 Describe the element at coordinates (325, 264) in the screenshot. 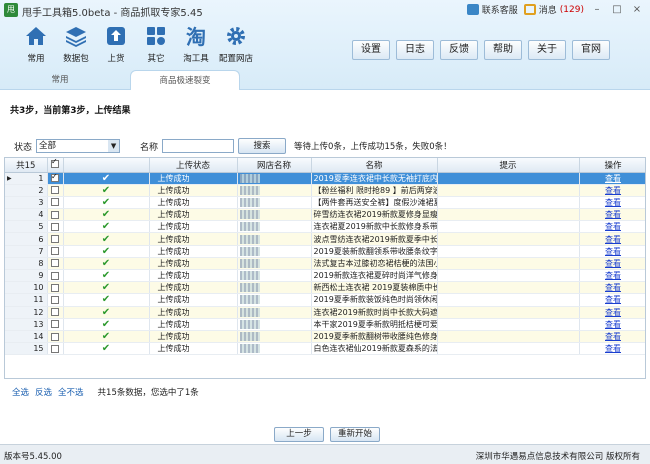

I see `table-row: 8 ✔上传成功 法式复古本过膝初恋裙桔梗的法国小众… 查看` at that location.